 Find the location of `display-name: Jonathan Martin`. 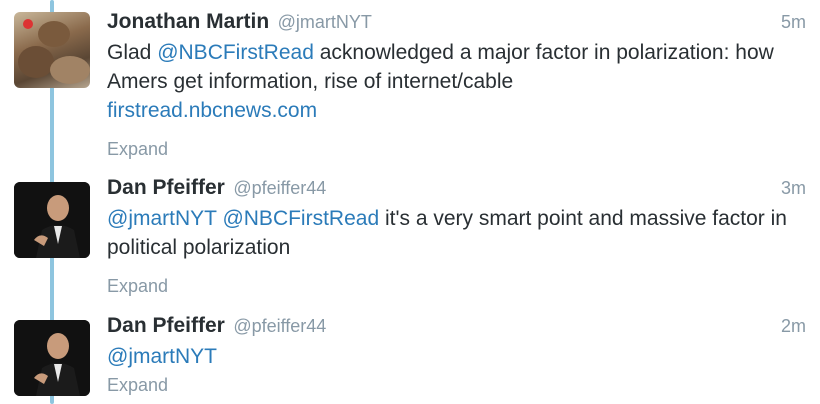

display-name: Jonathan Martin is located at coordinates (188, 21).